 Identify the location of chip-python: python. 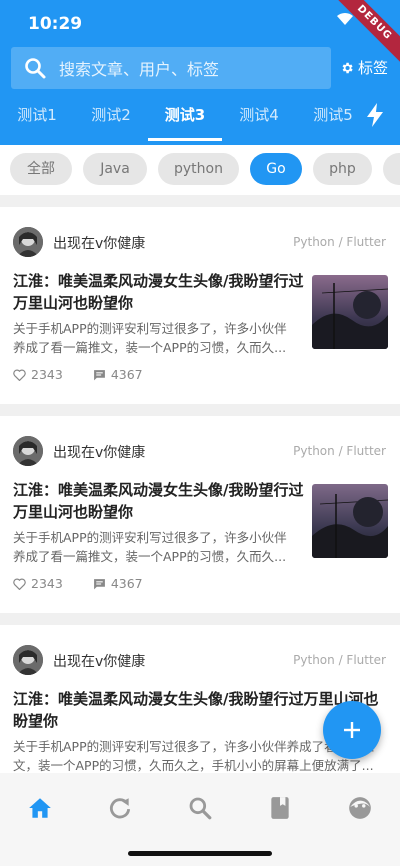
(198, 169).